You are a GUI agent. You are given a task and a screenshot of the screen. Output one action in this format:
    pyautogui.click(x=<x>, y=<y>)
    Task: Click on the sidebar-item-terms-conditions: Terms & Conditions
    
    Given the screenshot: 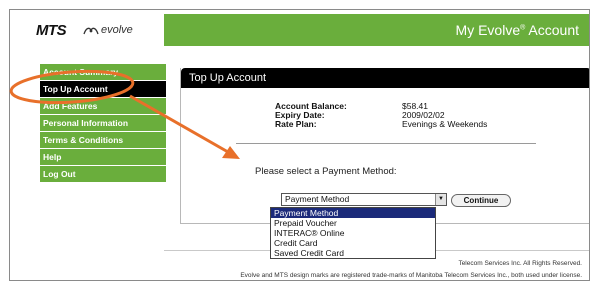 What is the action you would take?
    pyautogui.click(x=103, y=140)
    